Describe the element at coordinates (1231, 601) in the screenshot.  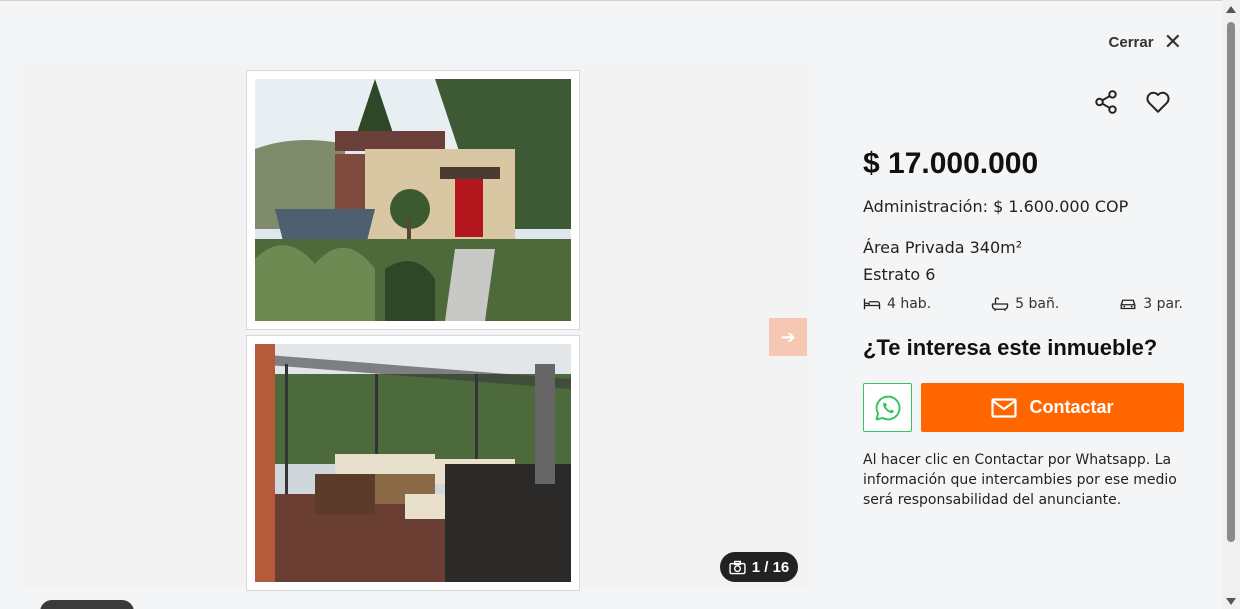
I see `scroll-down-icon` at that location.